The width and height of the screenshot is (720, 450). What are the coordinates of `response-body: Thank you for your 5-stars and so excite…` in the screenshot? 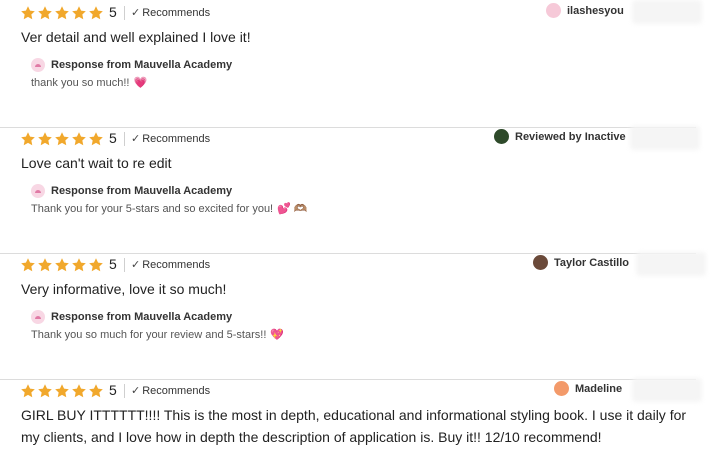 It's located at (169, 209).